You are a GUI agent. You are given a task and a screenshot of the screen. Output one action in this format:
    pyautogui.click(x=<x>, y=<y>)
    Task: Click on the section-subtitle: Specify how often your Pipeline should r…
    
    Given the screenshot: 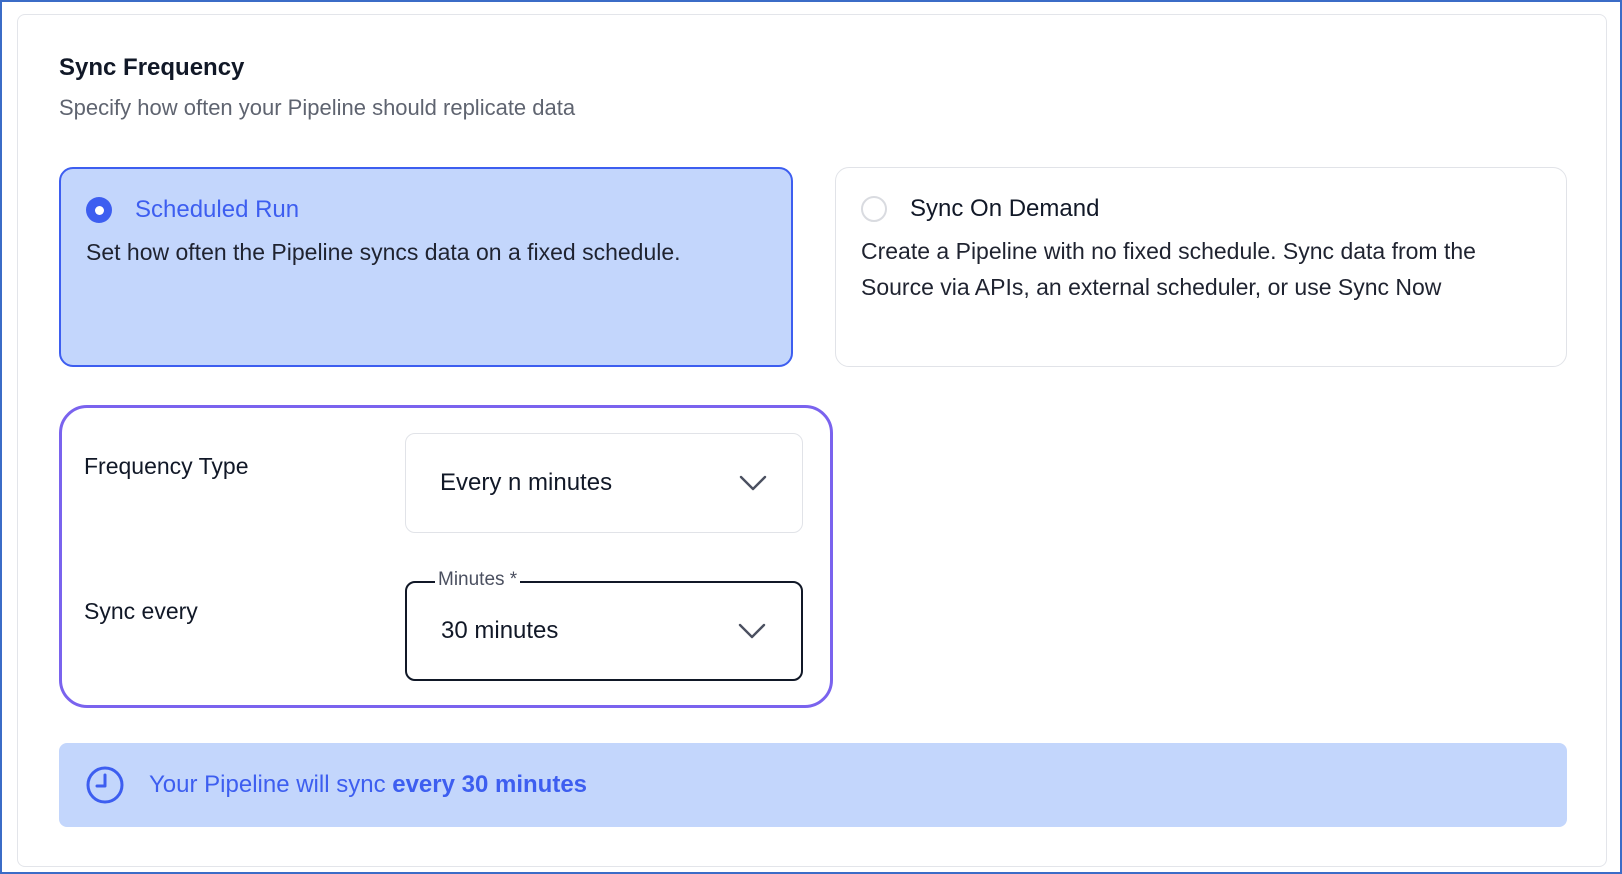 What is the action you would take?
    pyautogui.click(x=317, y=107)
    